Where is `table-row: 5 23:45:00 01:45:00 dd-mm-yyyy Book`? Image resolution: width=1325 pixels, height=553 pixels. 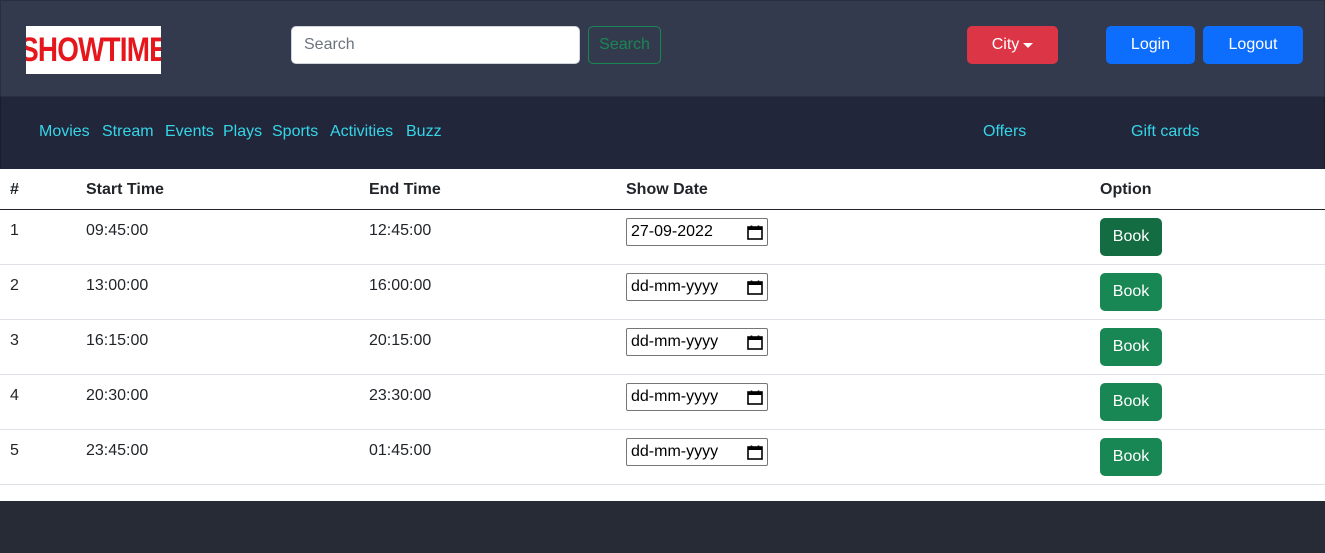 table-row: 5 23:45:00 01:45:00 dd-mm-yyyy Book is located at coordinates (662, 457).